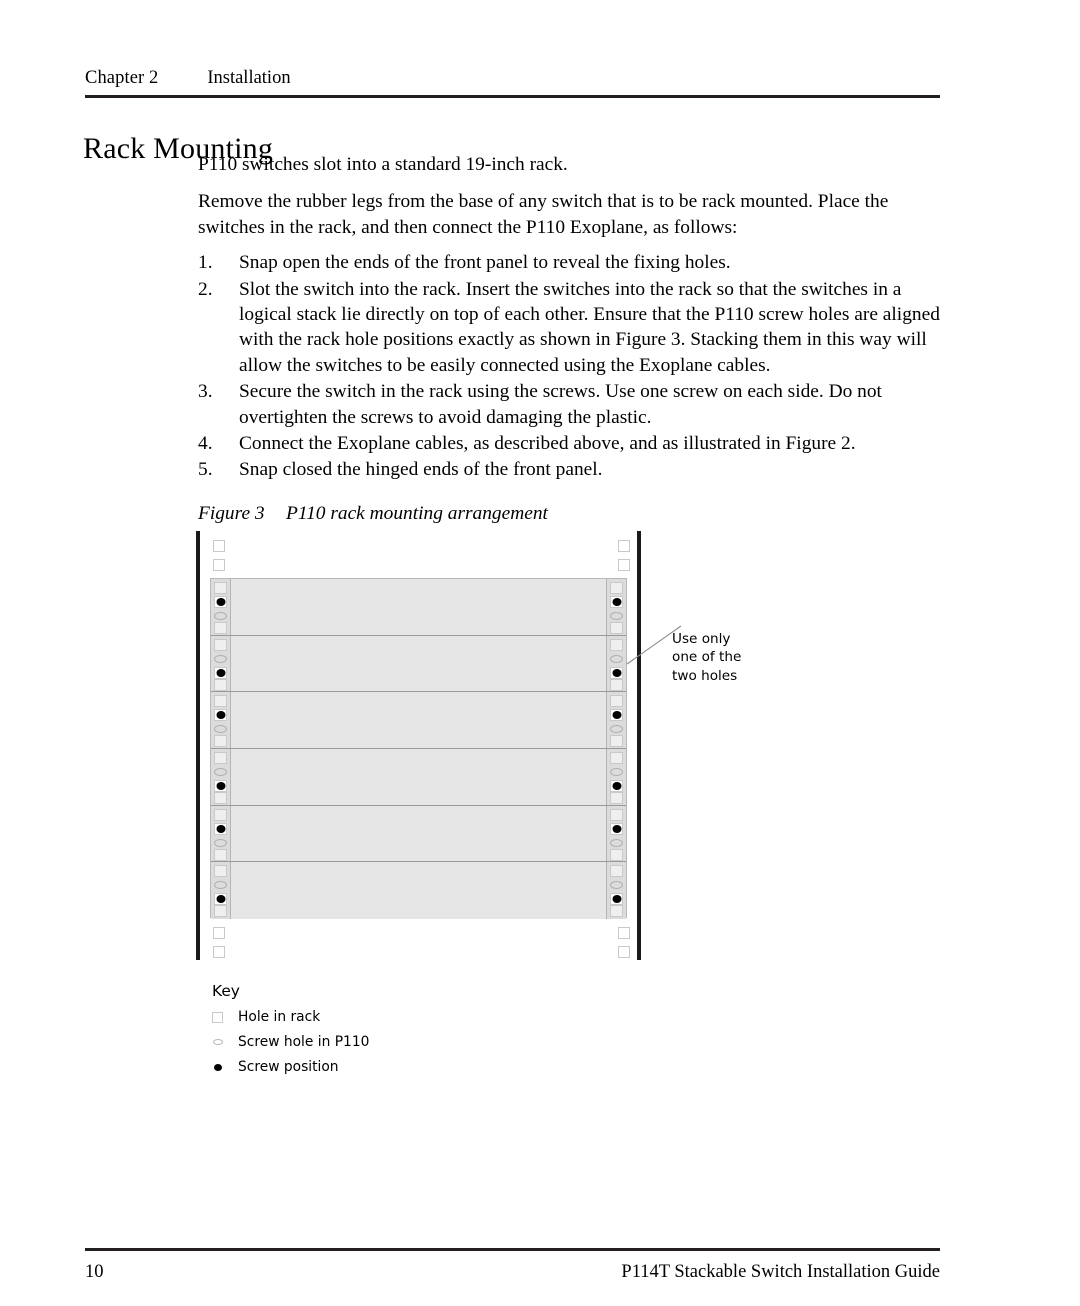 The image size is (1080, 1306). What do you see at coordinates (205, 392) in the screenshot?
I see `list-item-number: 3.` at bounding box center [205, 392].